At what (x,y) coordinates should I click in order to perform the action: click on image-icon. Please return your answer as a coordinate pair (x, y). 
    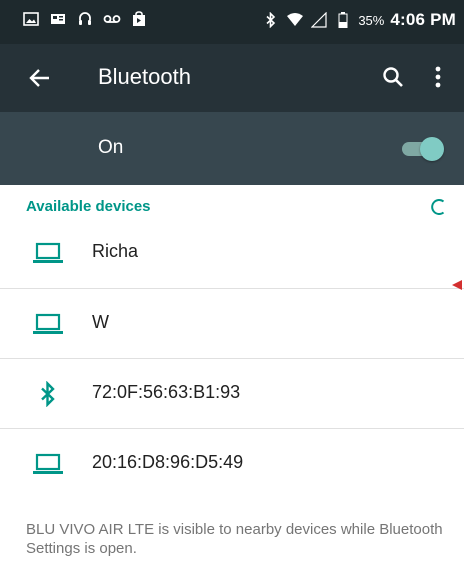
    Looking at the image, I should click on (31, 19).